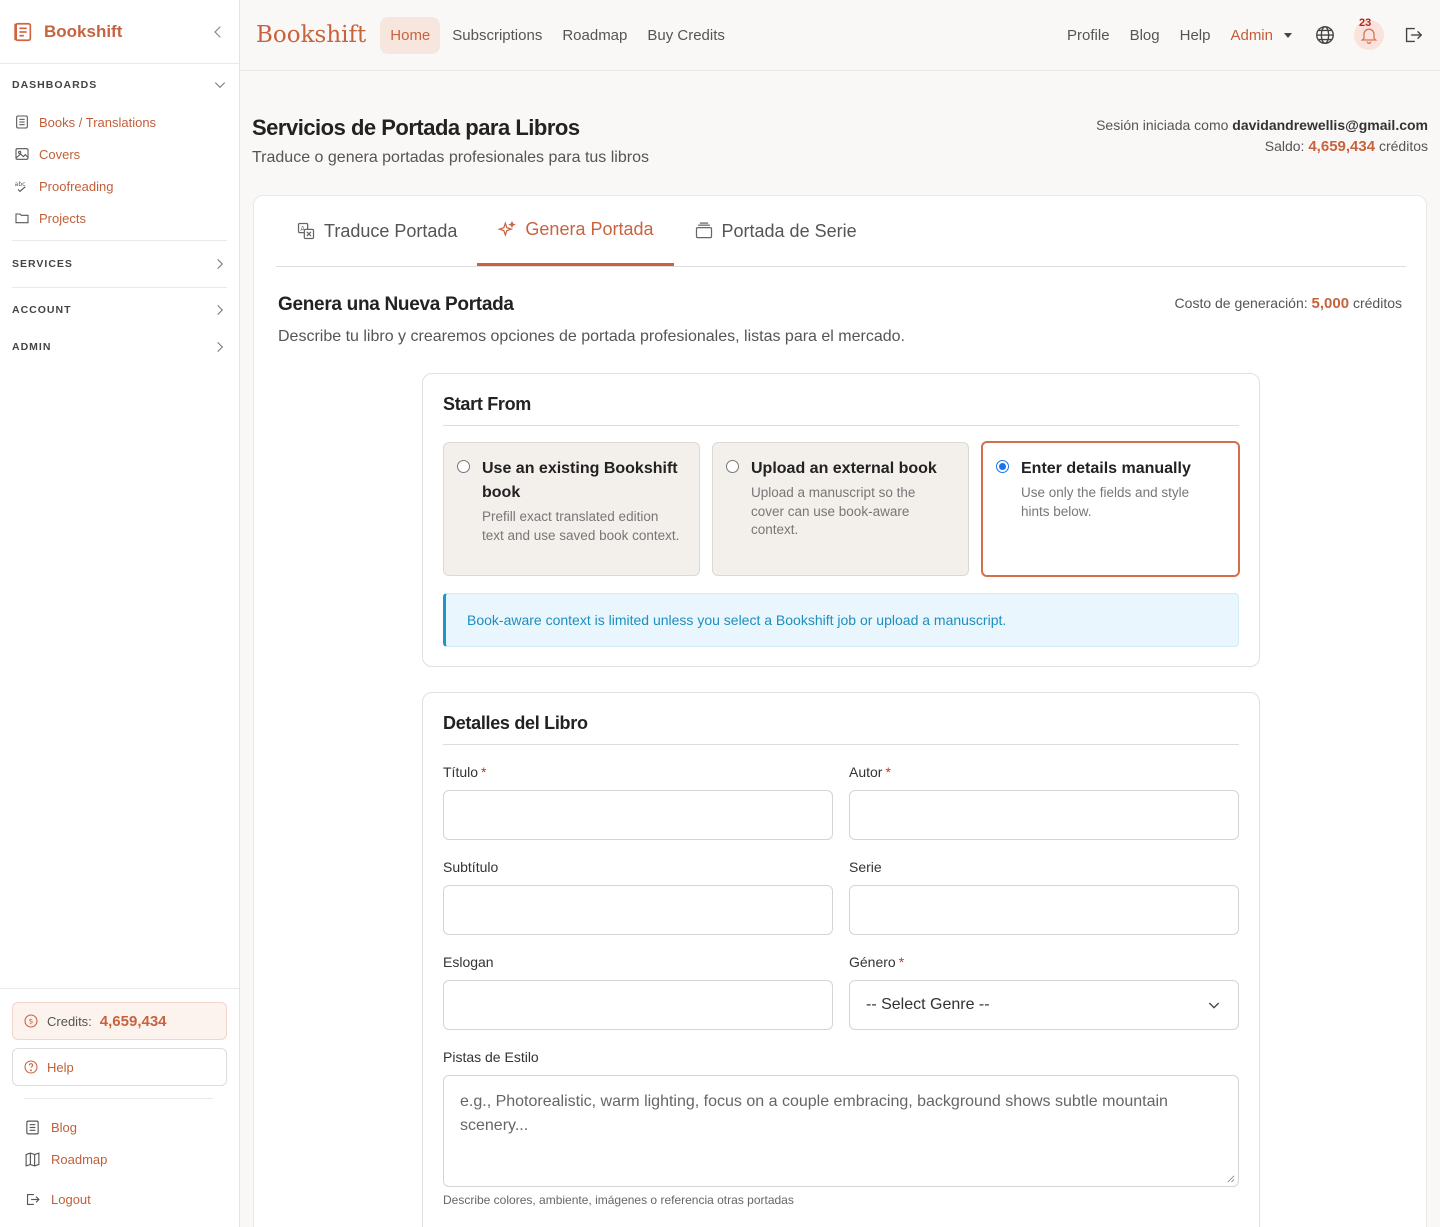 The height and width of the screenshot is (1227, 1440). Describe the element at coordinates (638, 815) in the screenshot. I see `titulo-input` at that location.